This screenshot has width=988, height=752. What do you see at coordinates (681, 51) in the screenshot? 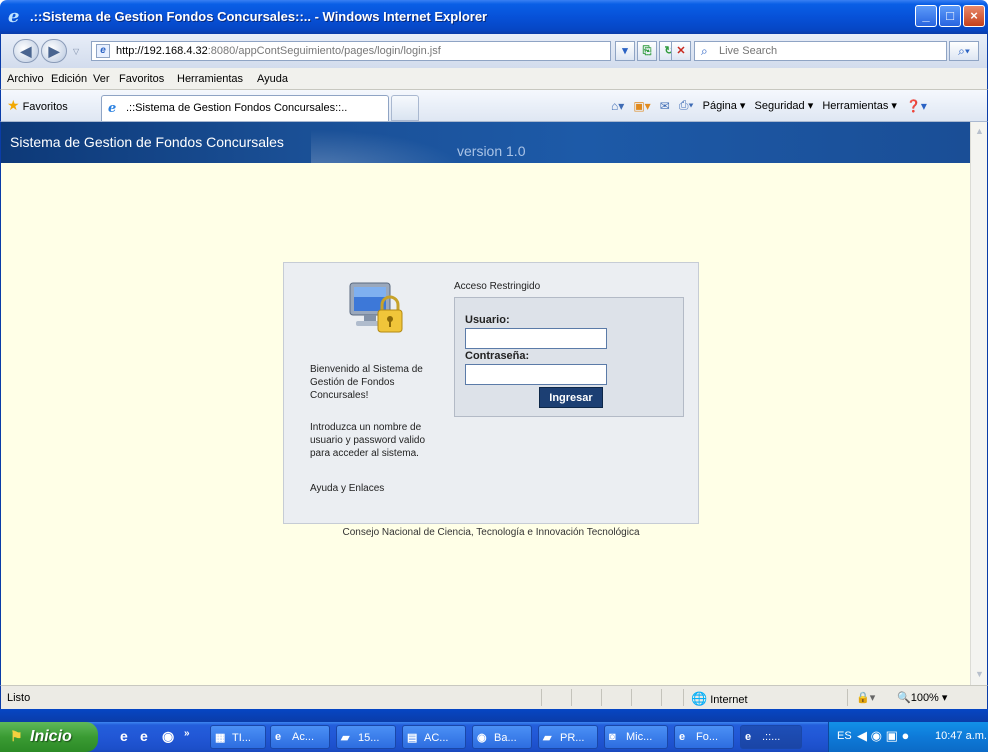
I see `stop-icon: ✕` at bounding box center [681, 51].